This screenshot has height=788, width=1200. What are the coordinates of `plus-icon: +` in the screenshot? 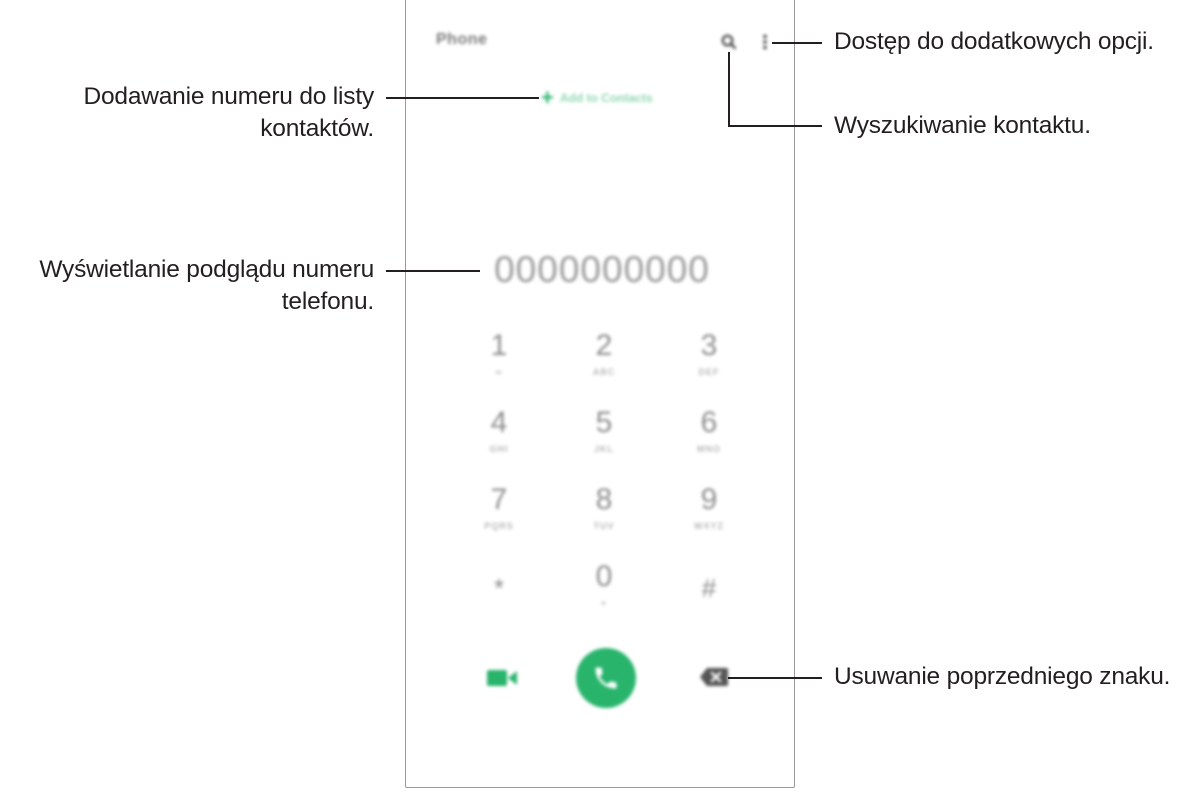 It's located at (547, 97).